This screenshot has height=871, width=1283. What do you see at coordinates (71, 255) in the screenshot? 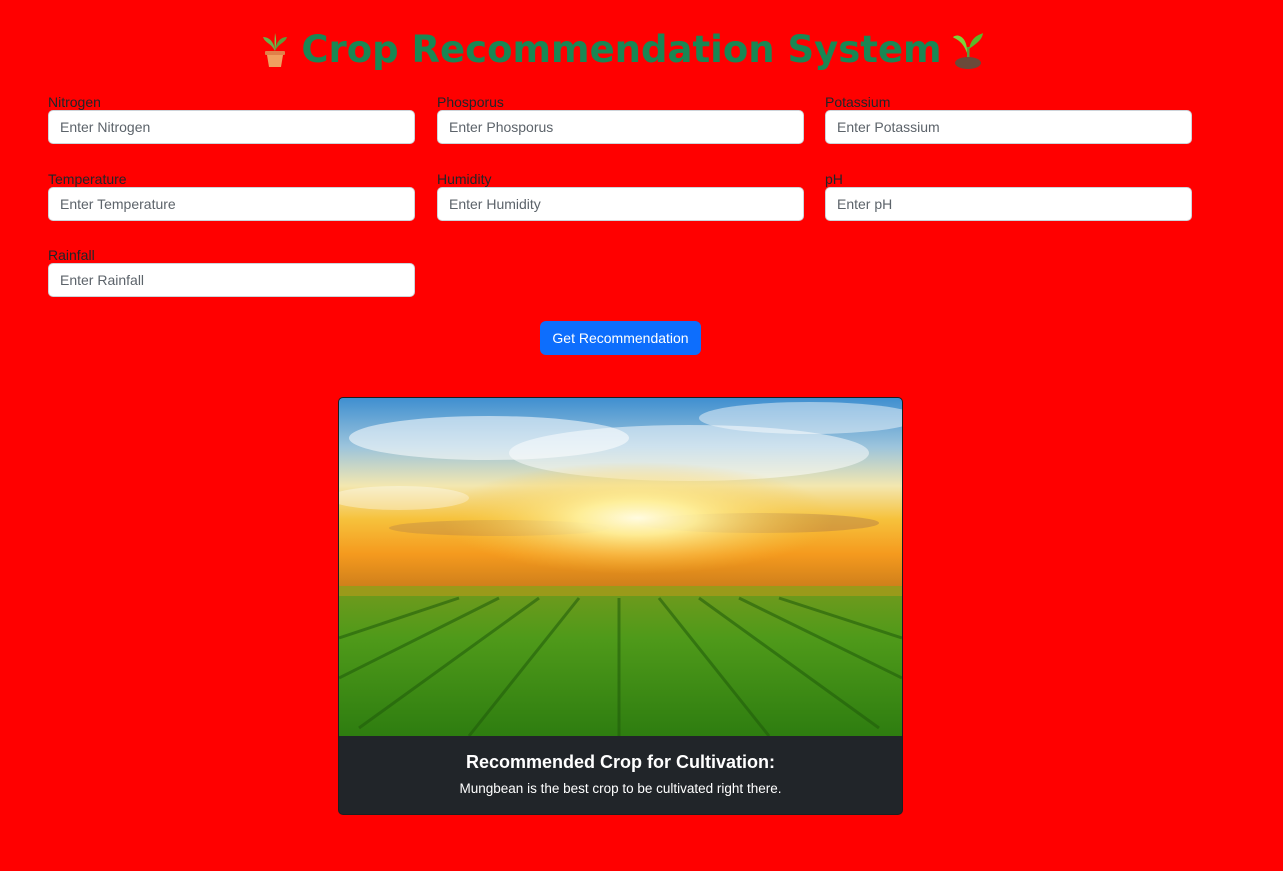
I see `rainfall-label: Rainfall` at bounding box center [71, 255].